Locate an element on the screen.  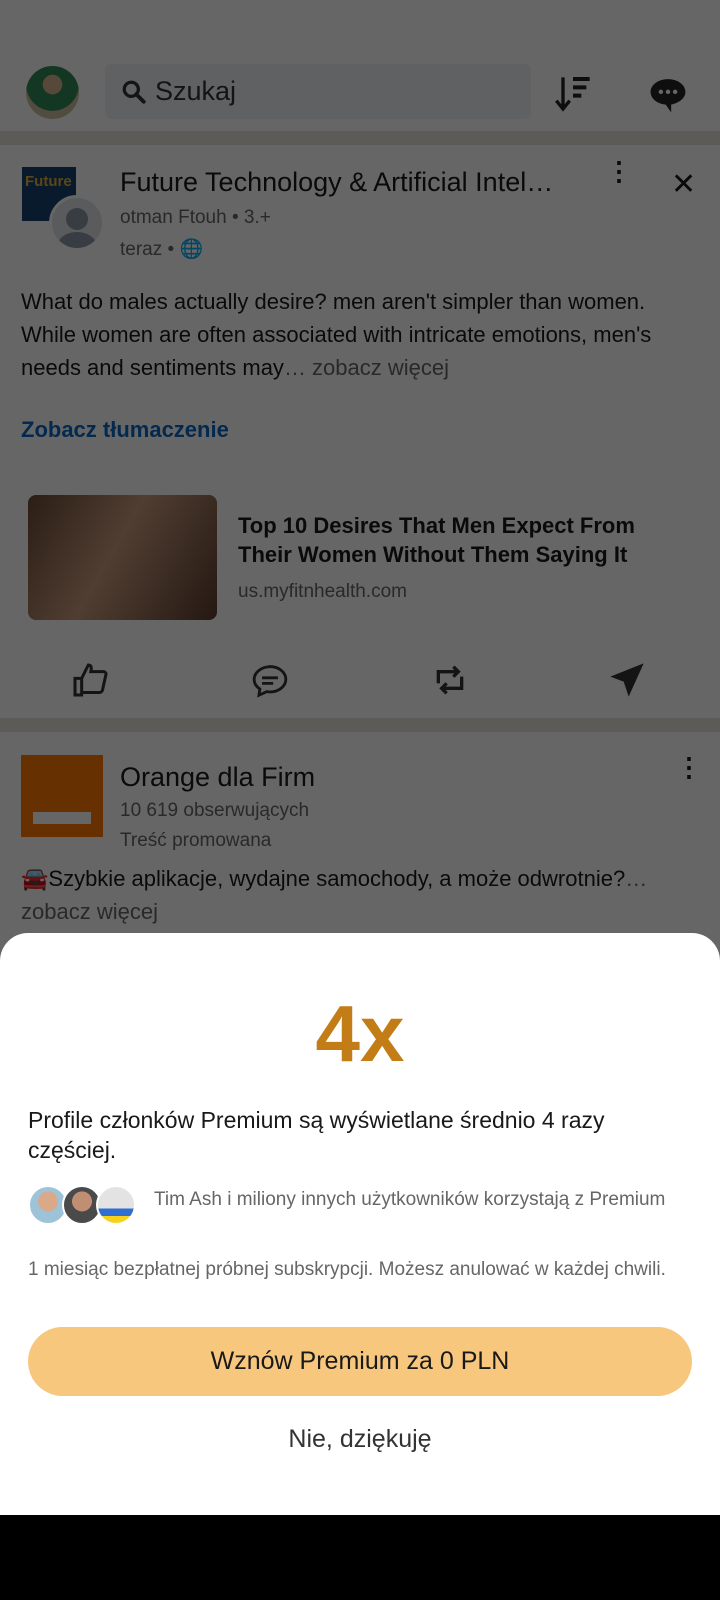
dismiss-button: Nie, dziękuję is located at coordinates (360, 1439).